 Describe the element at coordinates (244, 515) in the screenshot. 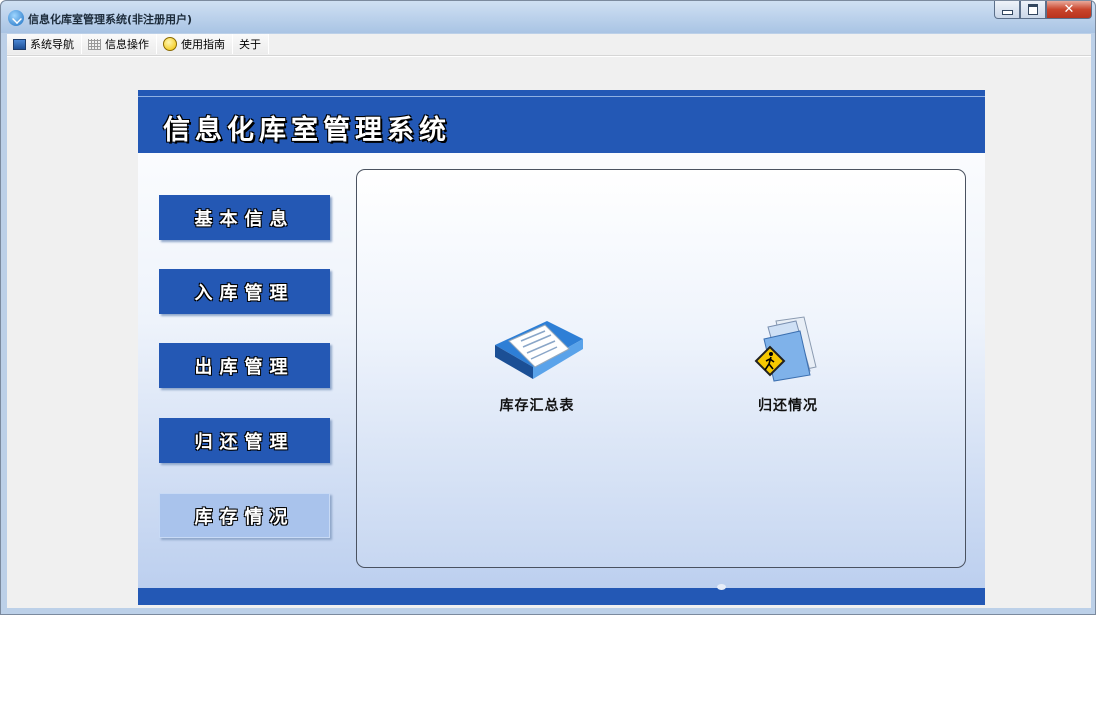

I see `nav-button-inventory: 库存情况` at that location.